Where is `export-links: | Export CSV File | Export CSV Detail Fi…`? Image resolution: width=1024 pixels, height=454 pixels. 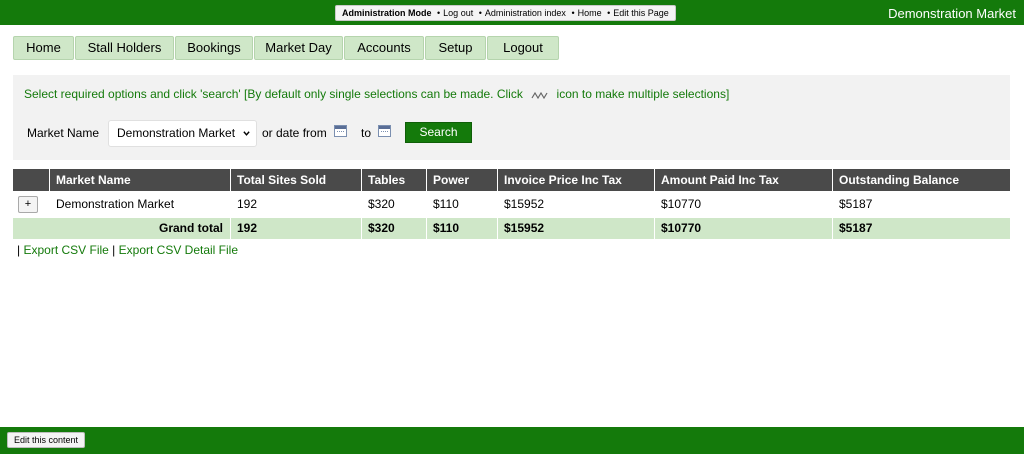 export-links: | Export CSV File | Export CSV Detail Fi… is located at coordinates (127, 250).